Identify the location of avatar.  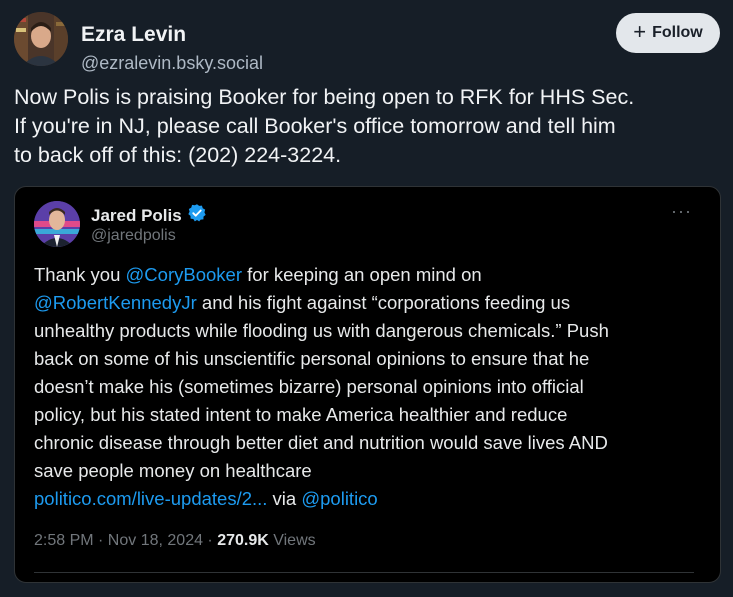
(41, 39).